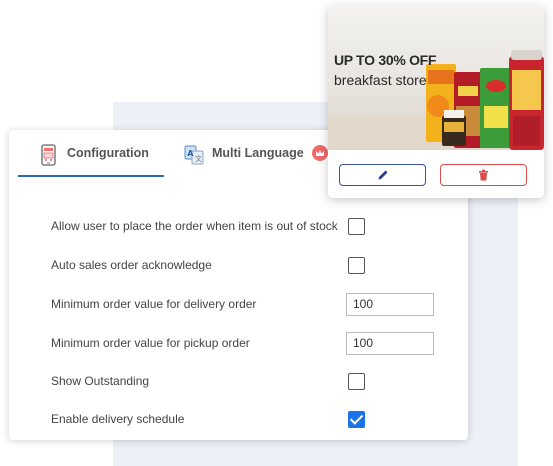  I want to click on setting-row-min-delivery: Minimum order value for delivery order, so click(246, 304).